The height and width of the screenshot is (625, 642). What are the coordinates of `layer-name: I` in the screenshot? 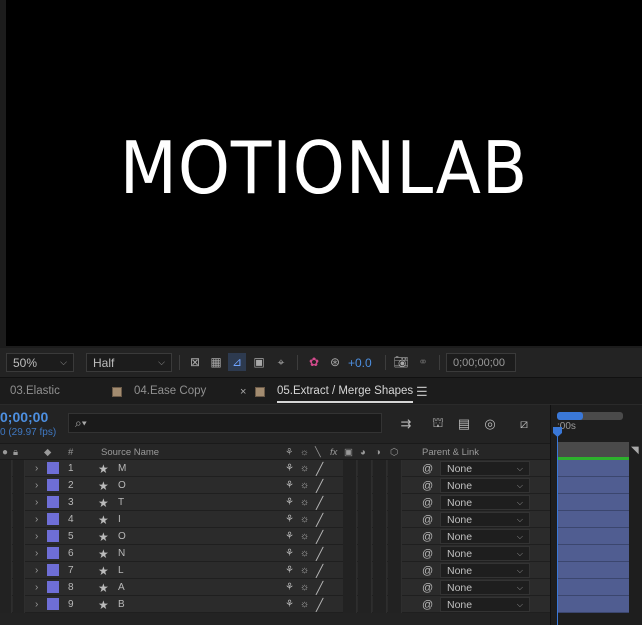 It's located at (119, 519).